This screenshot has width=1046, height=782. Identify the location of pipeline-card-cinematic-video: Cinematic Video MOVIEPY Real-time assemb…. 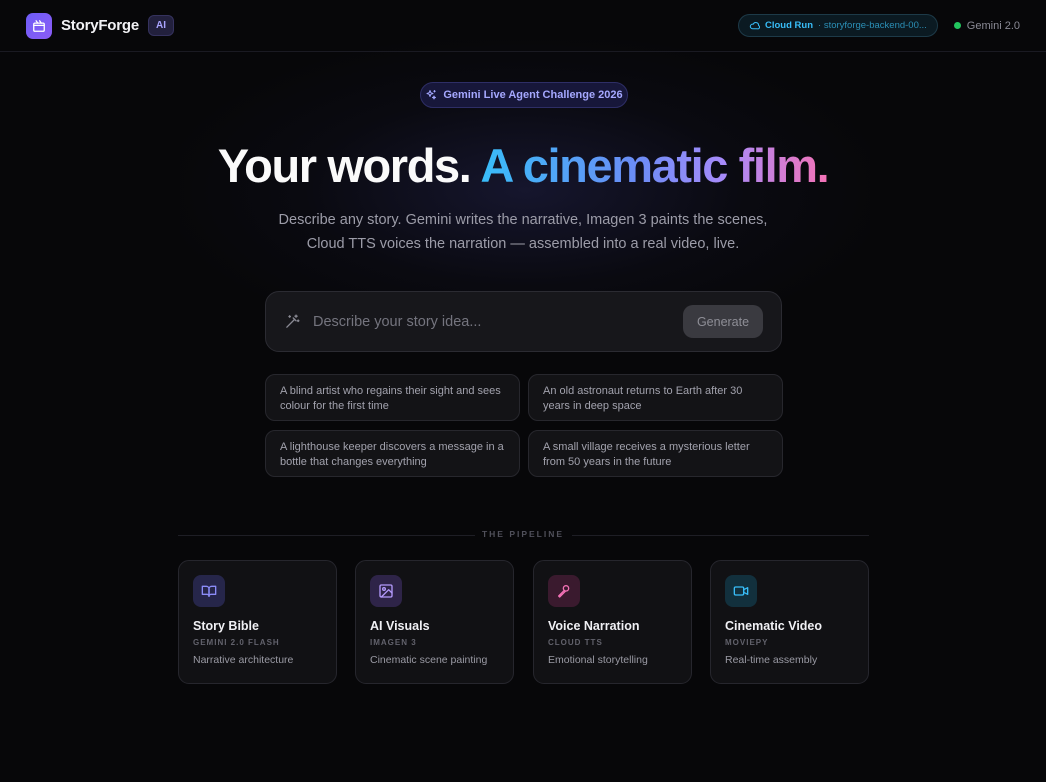
(789, 622).